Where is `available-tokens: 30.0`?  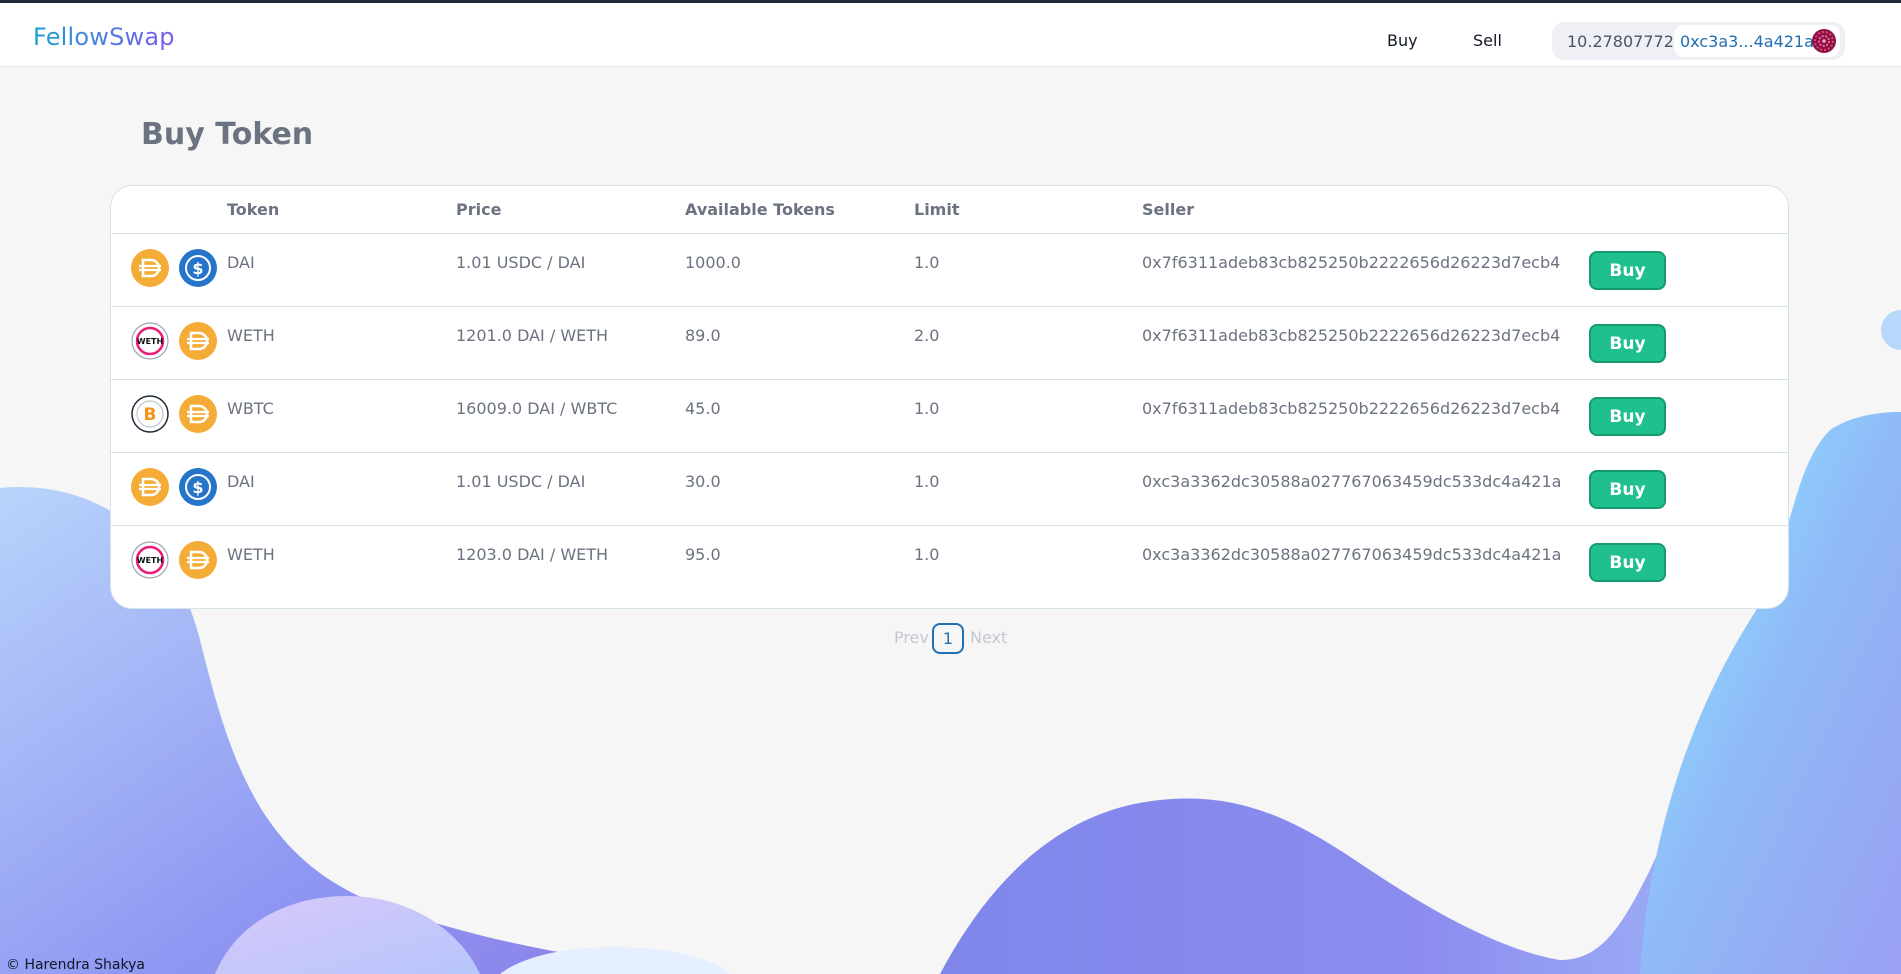 available-tokens: 30.0 is located at coordinates (703, 481).